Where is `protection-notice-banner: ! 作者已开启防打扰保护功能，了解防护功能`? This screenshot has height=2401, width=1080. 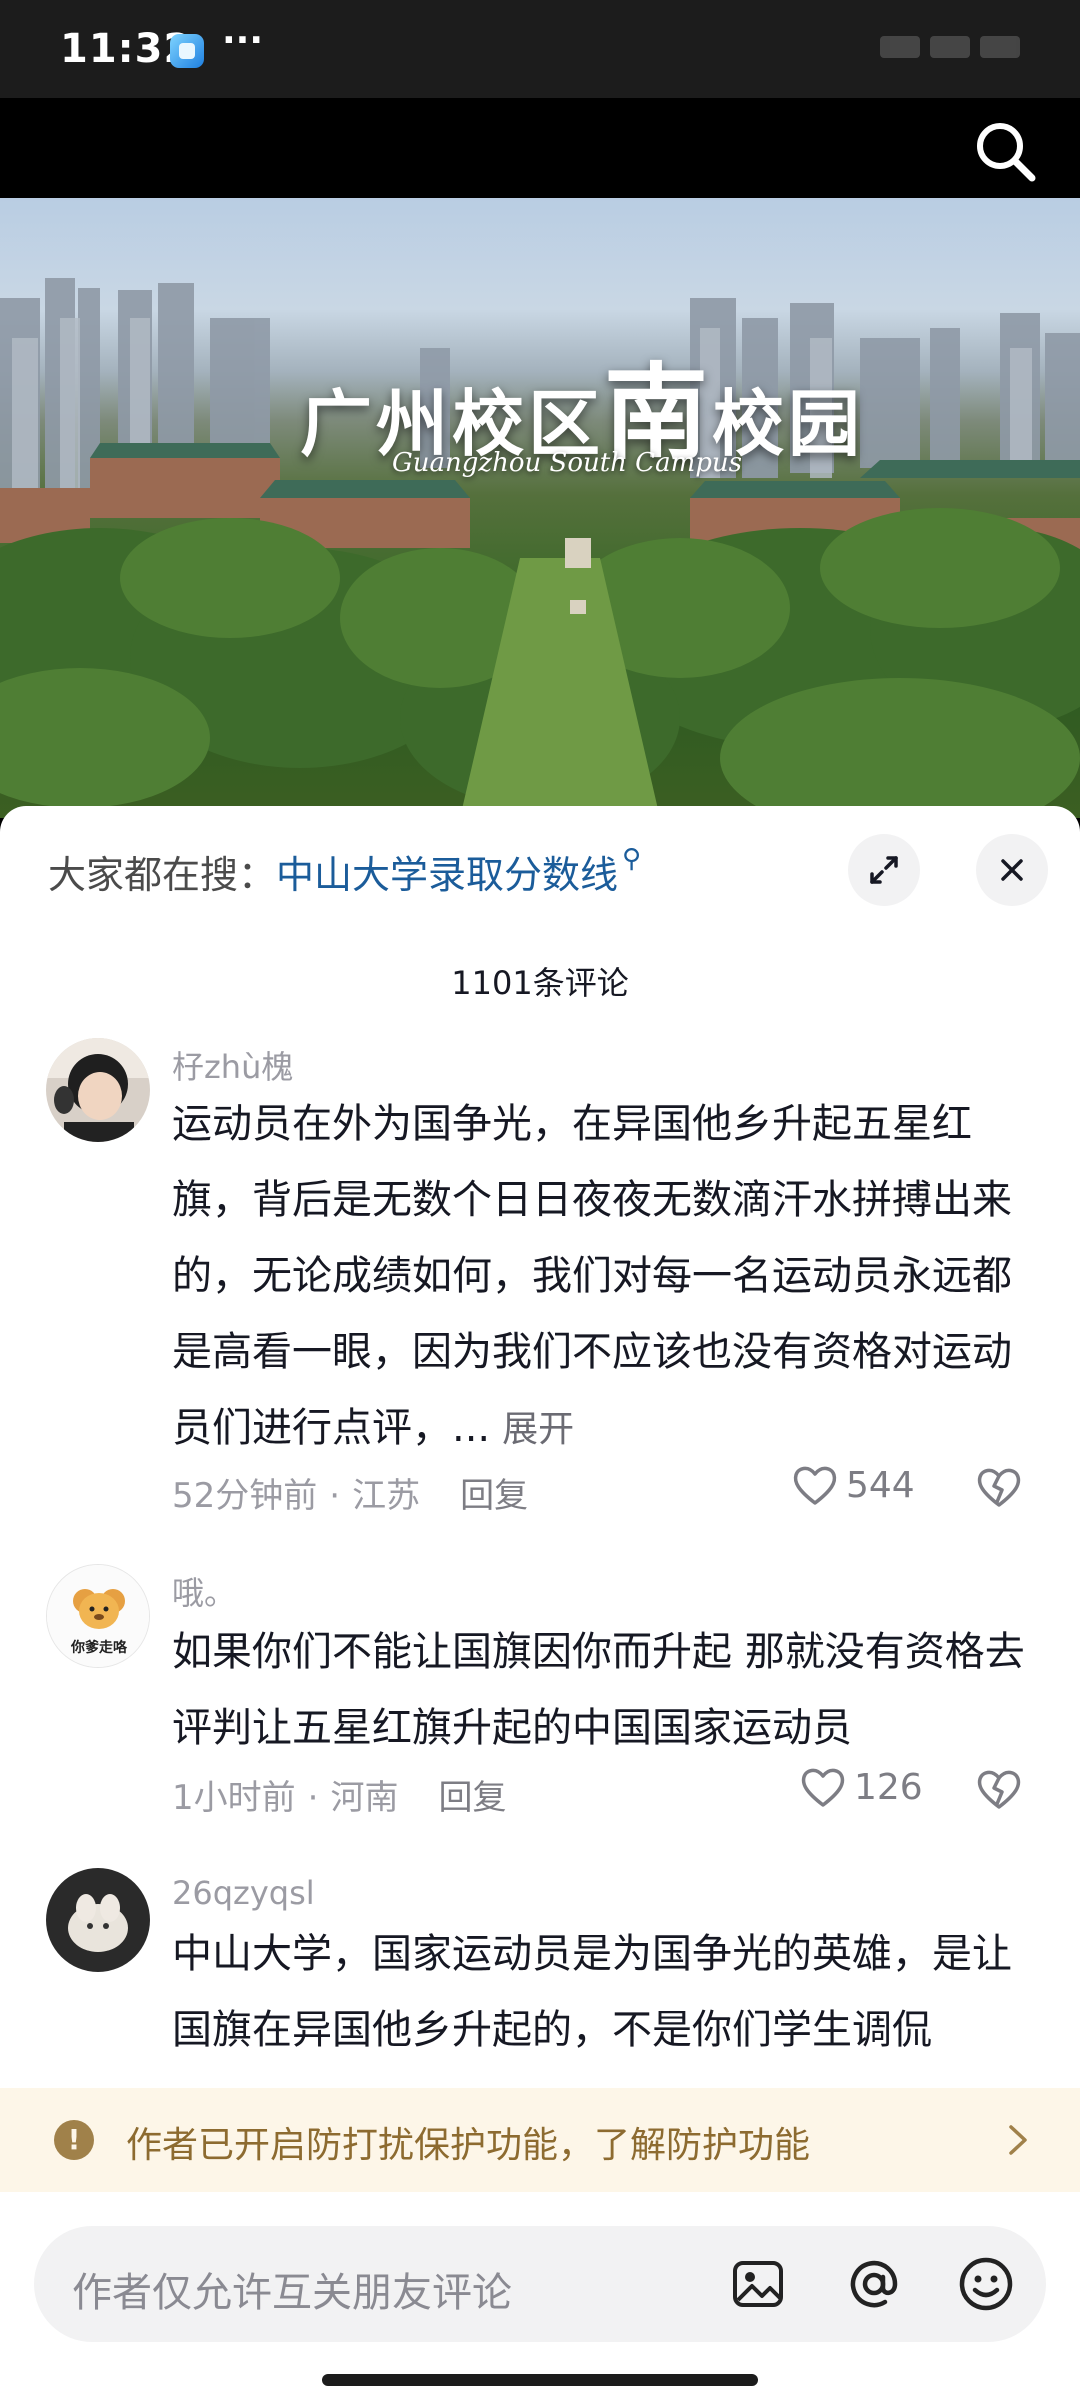
protection-notice-banner: ! 作者已开启防打扰保护功能，了解防护功能 is located at coordinates (540, 2140).